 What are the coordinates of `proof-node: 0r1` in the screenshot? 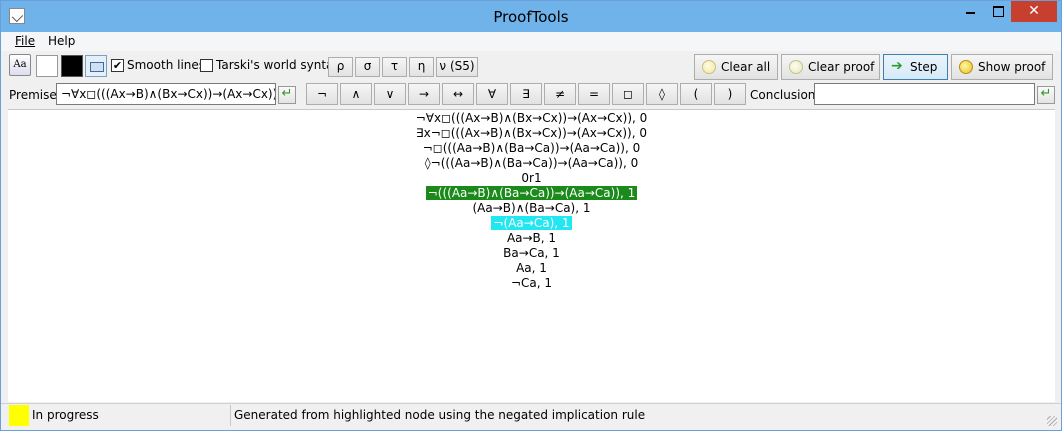 It's located at (531, 178).